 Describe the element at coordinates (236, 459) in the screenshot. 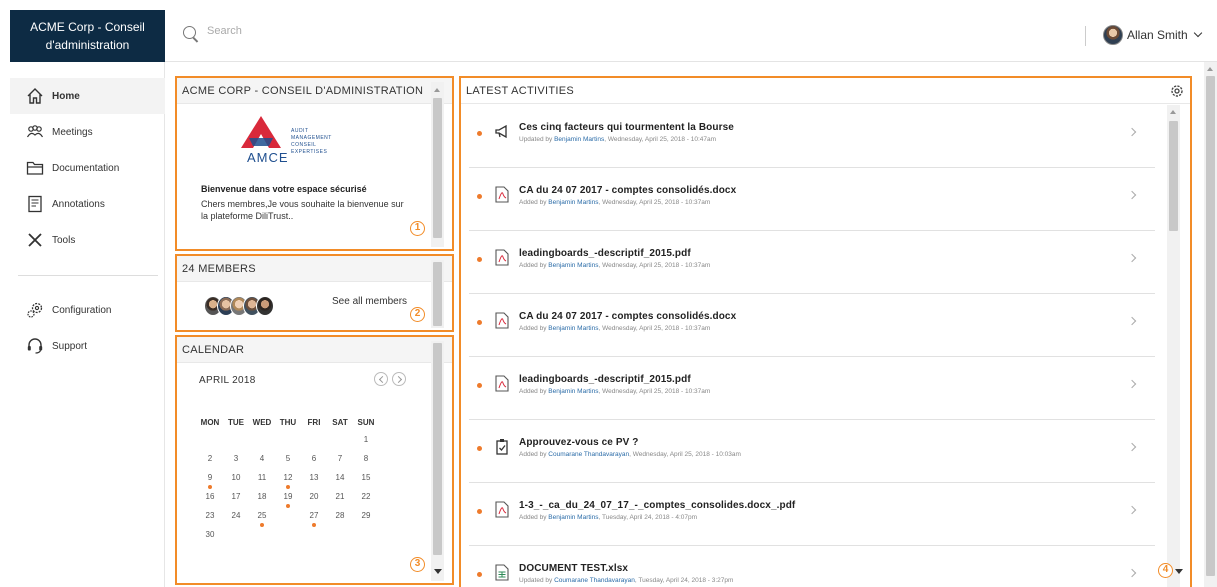

I see `calendar-day: 3` at that location.